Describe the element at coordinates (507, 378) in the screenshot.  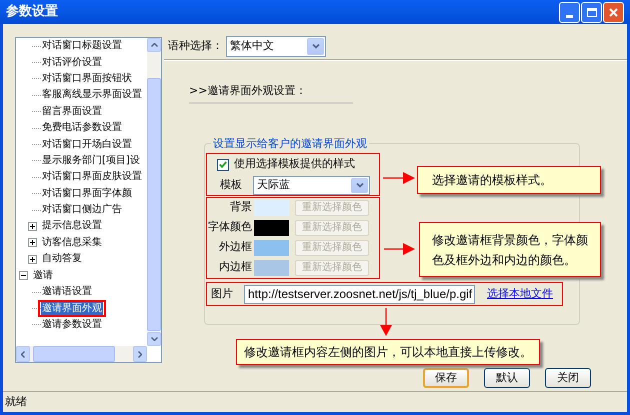
I see `dialog-button: 默认` at that location.